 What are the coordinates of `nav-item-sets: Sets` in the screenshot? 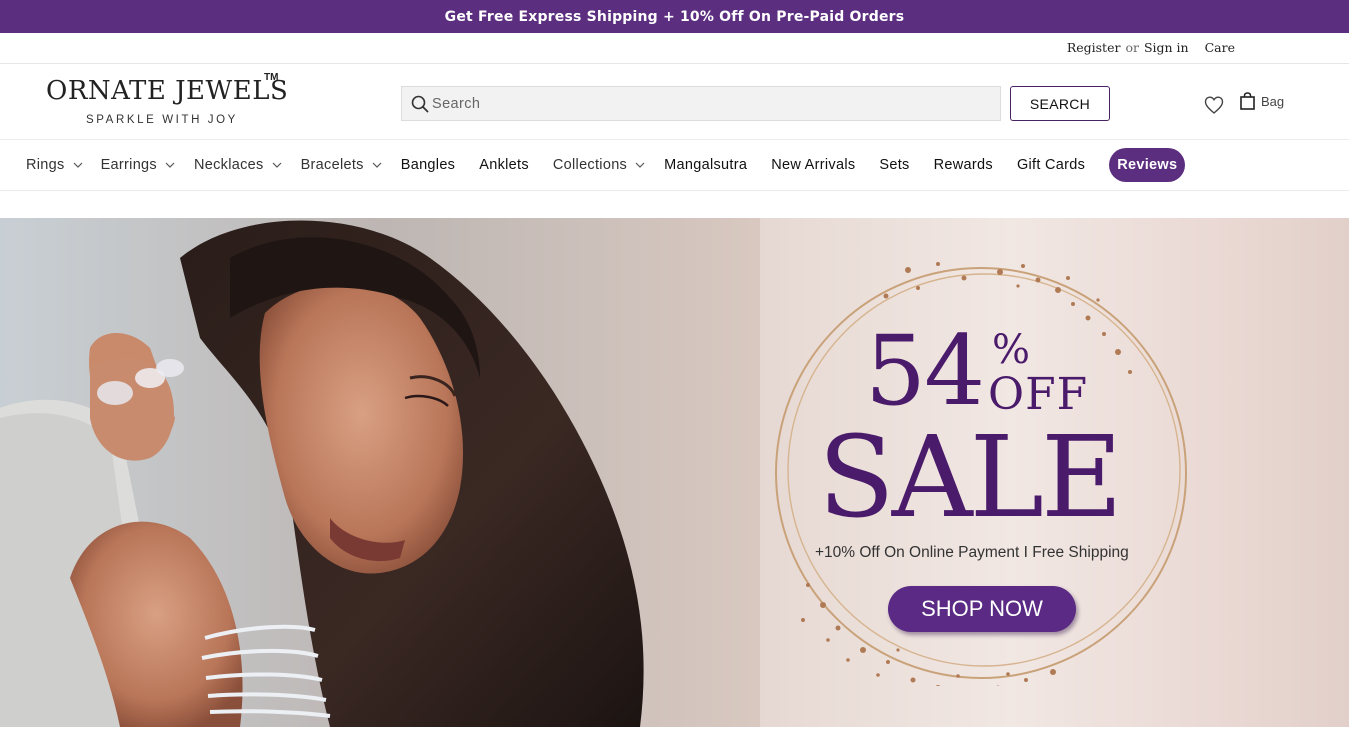 It's located at (894, 165).